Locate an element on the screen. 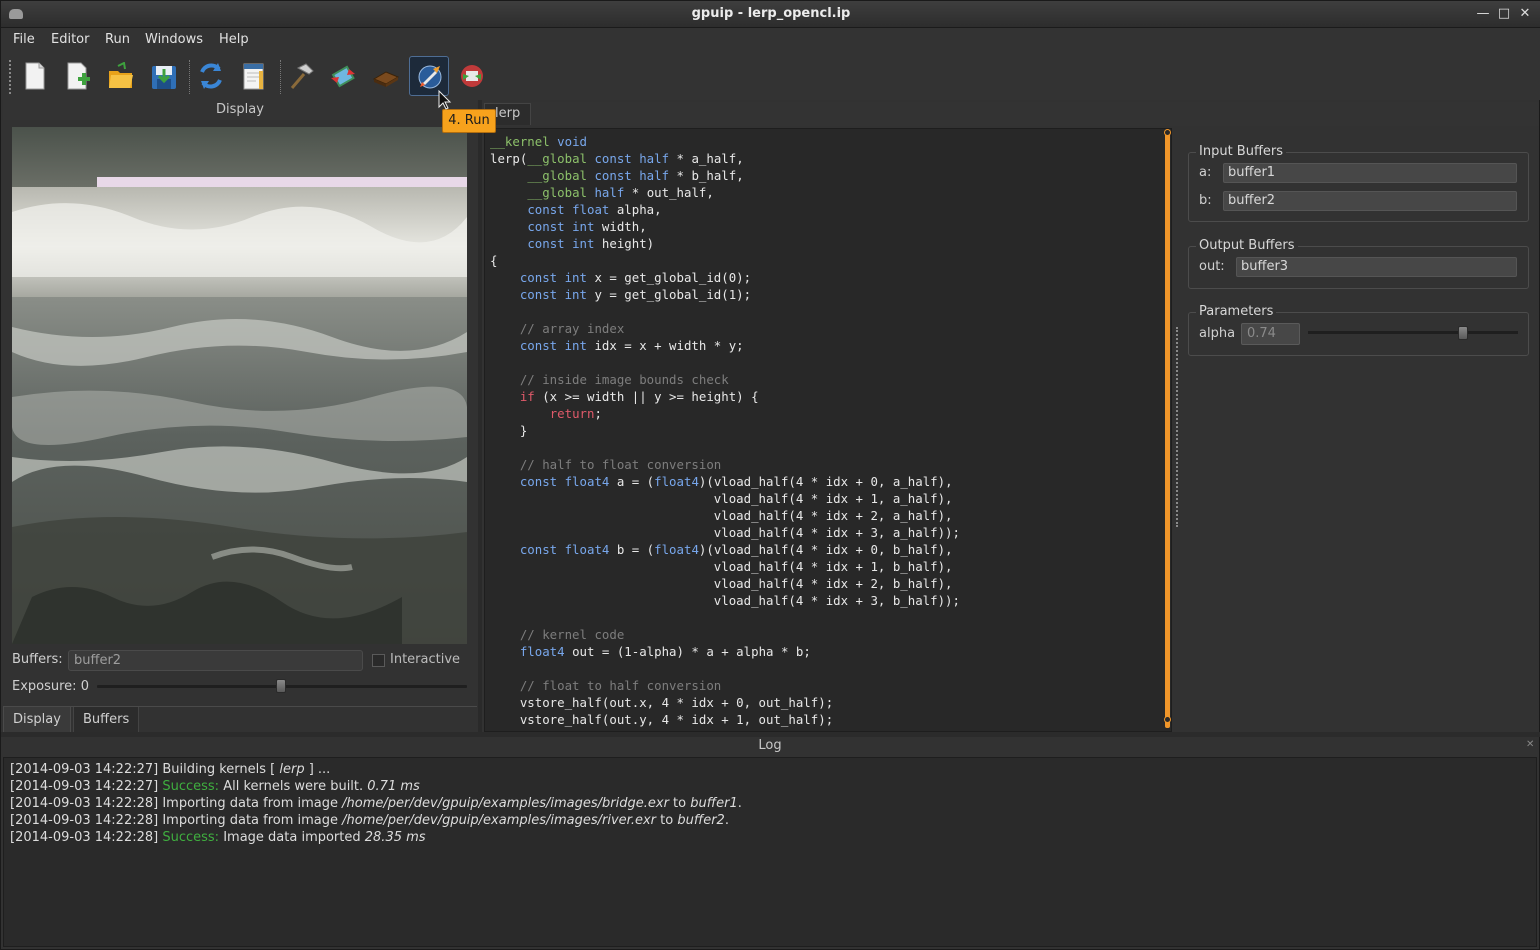 This screenshot has height=950, width=1540. editor-scrollbar is located at coordinates (1167, 430).